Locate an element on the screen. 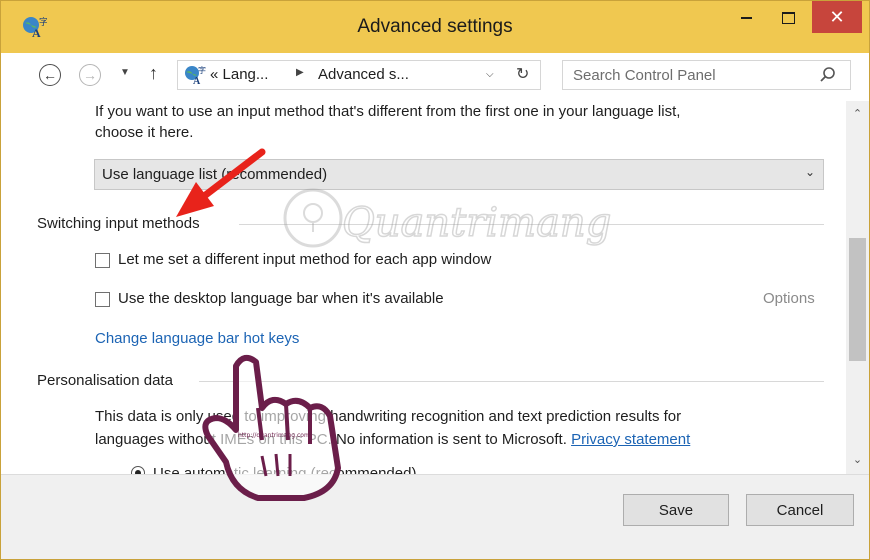 The height and width of the screenshot is (560, 870). input-method-override-select: Use language list (recommended) ⌄ is located at coordinates (459, 174).